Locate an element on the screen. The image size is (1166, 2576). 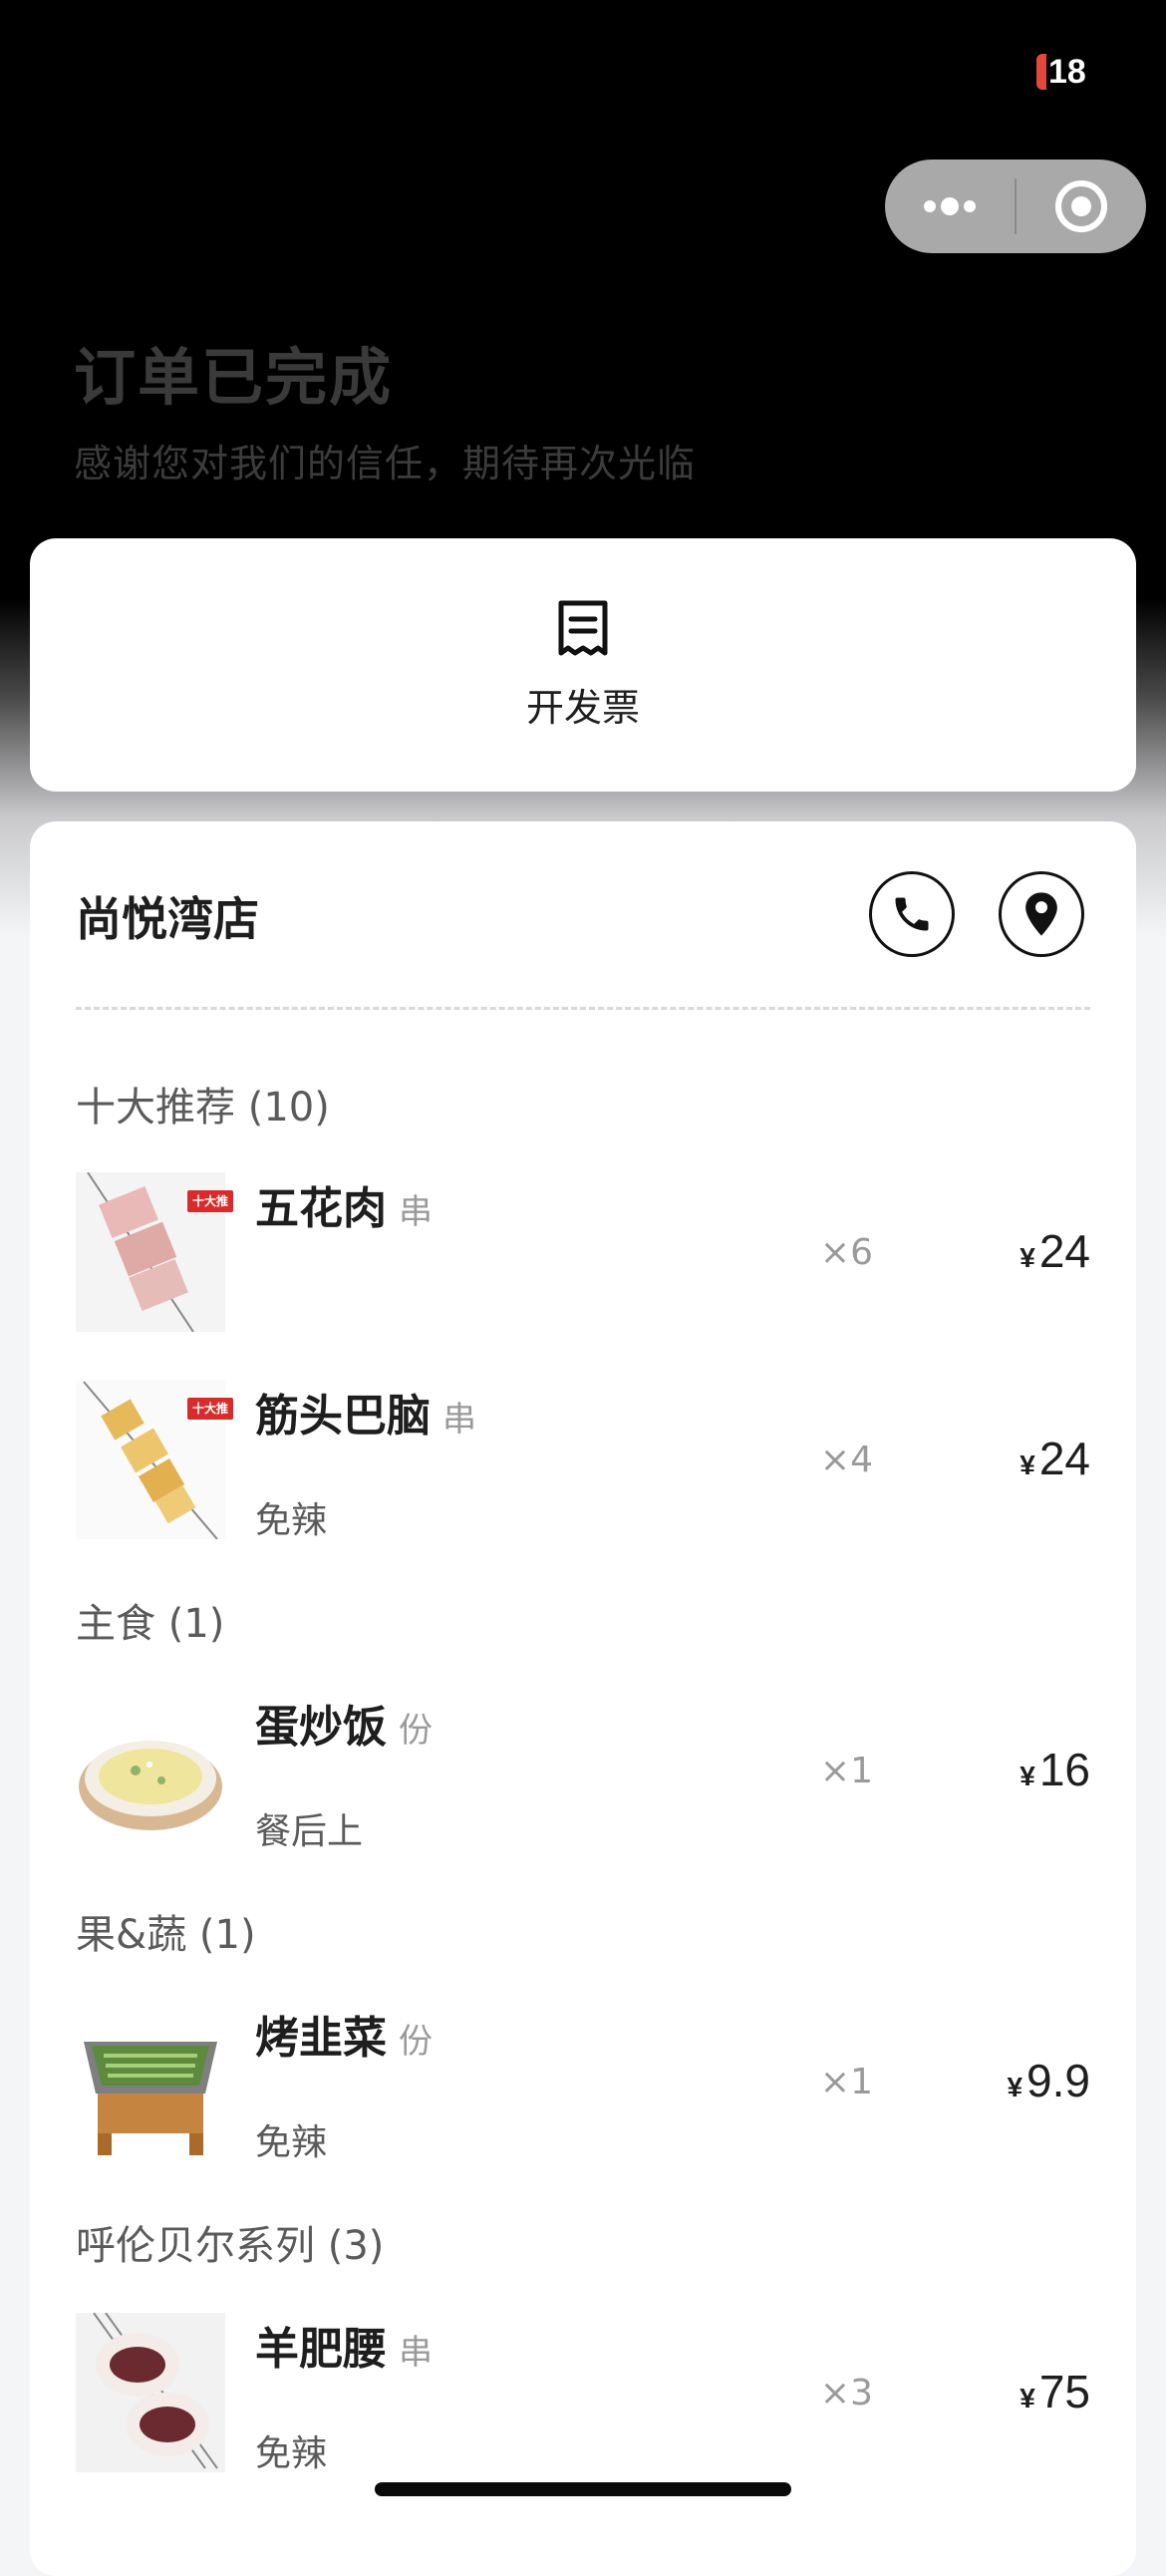
close-button is located at coordinates (1081, 206).